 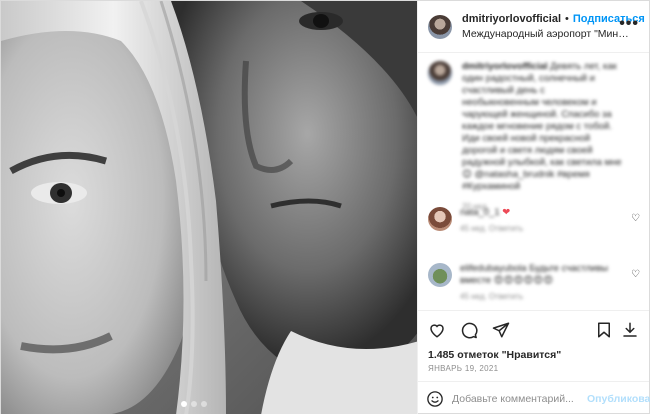 I want to click on comment-box: Опубликовать, so click(x=534, y=397).